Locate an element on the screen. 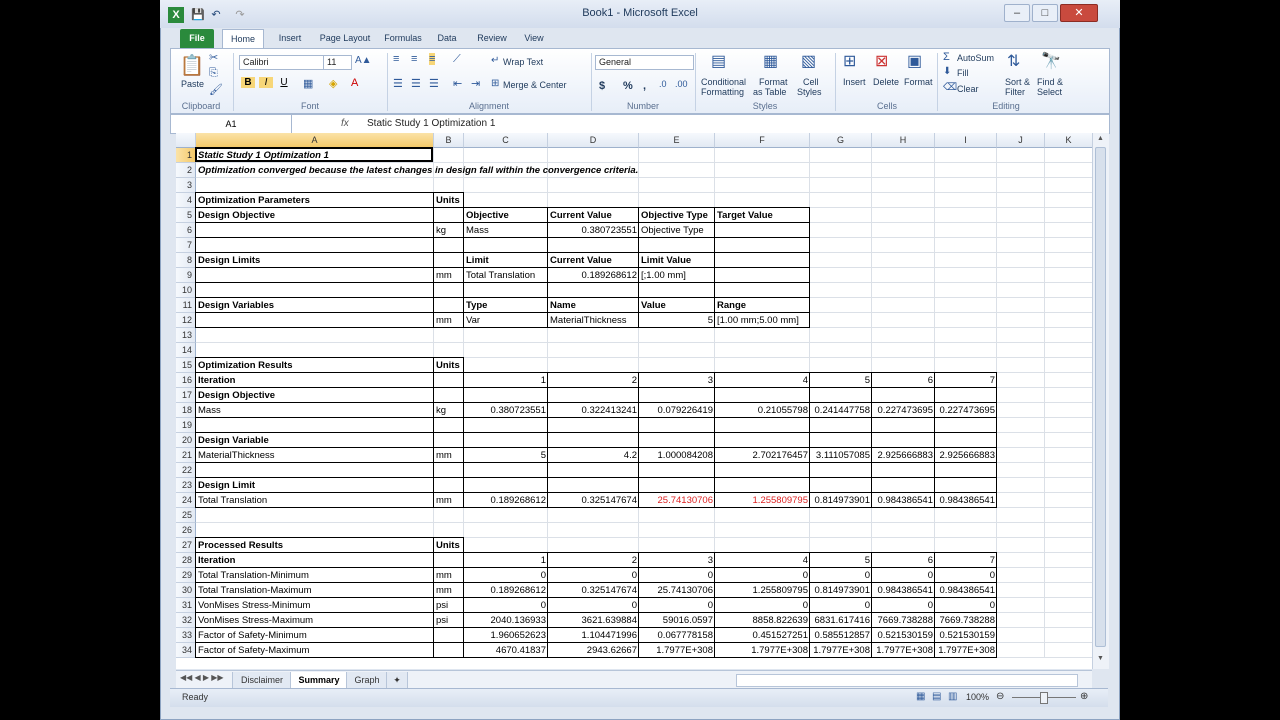 This screenshot has width=1280, height=720. find-select-button-line2: Select is located at coordinates (1049, 92).